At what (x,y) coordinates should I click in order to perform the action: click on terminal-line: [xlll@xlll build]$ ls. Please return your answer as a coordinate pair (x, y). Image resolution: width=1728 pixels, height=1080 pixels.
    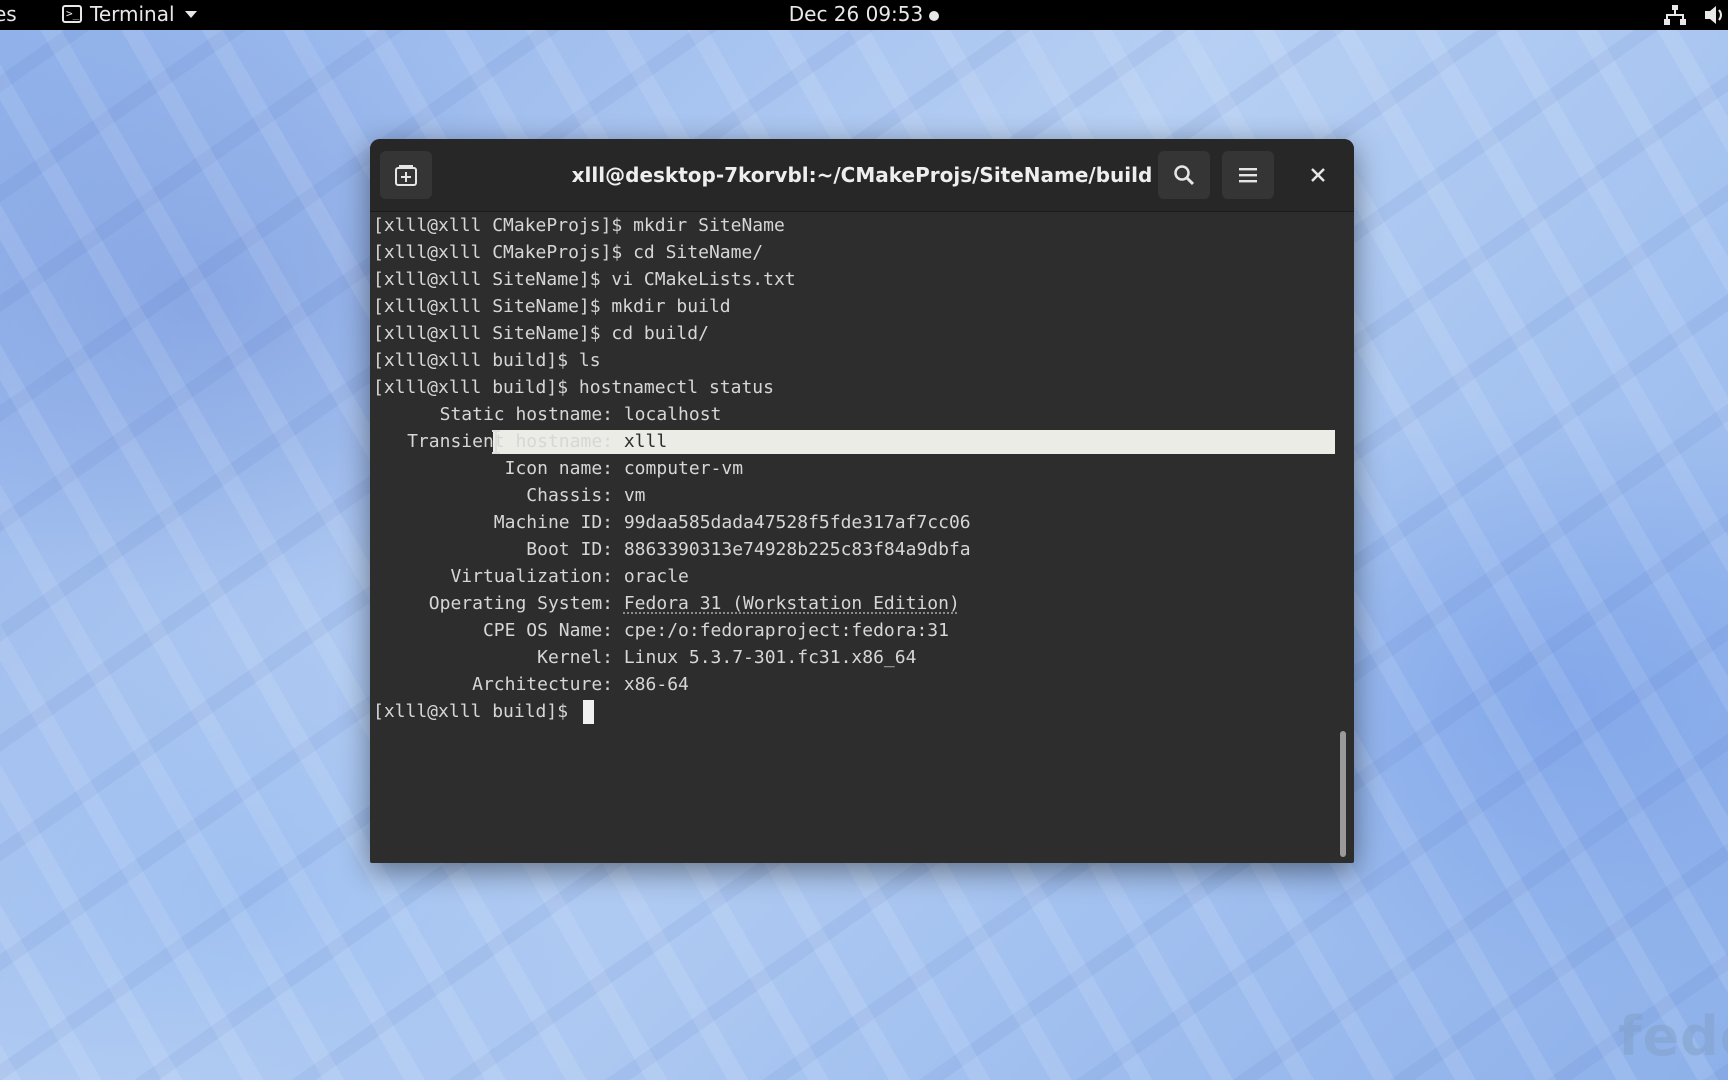
    Looking at the image, I should click on (487, 360).